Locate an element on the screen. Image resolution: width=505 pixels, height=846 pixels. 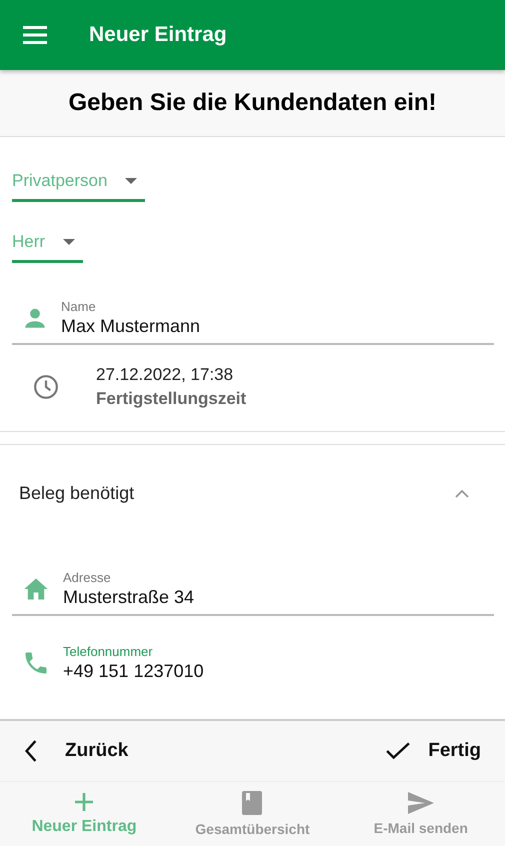
menu-icon is located at coordinates (35, 35).